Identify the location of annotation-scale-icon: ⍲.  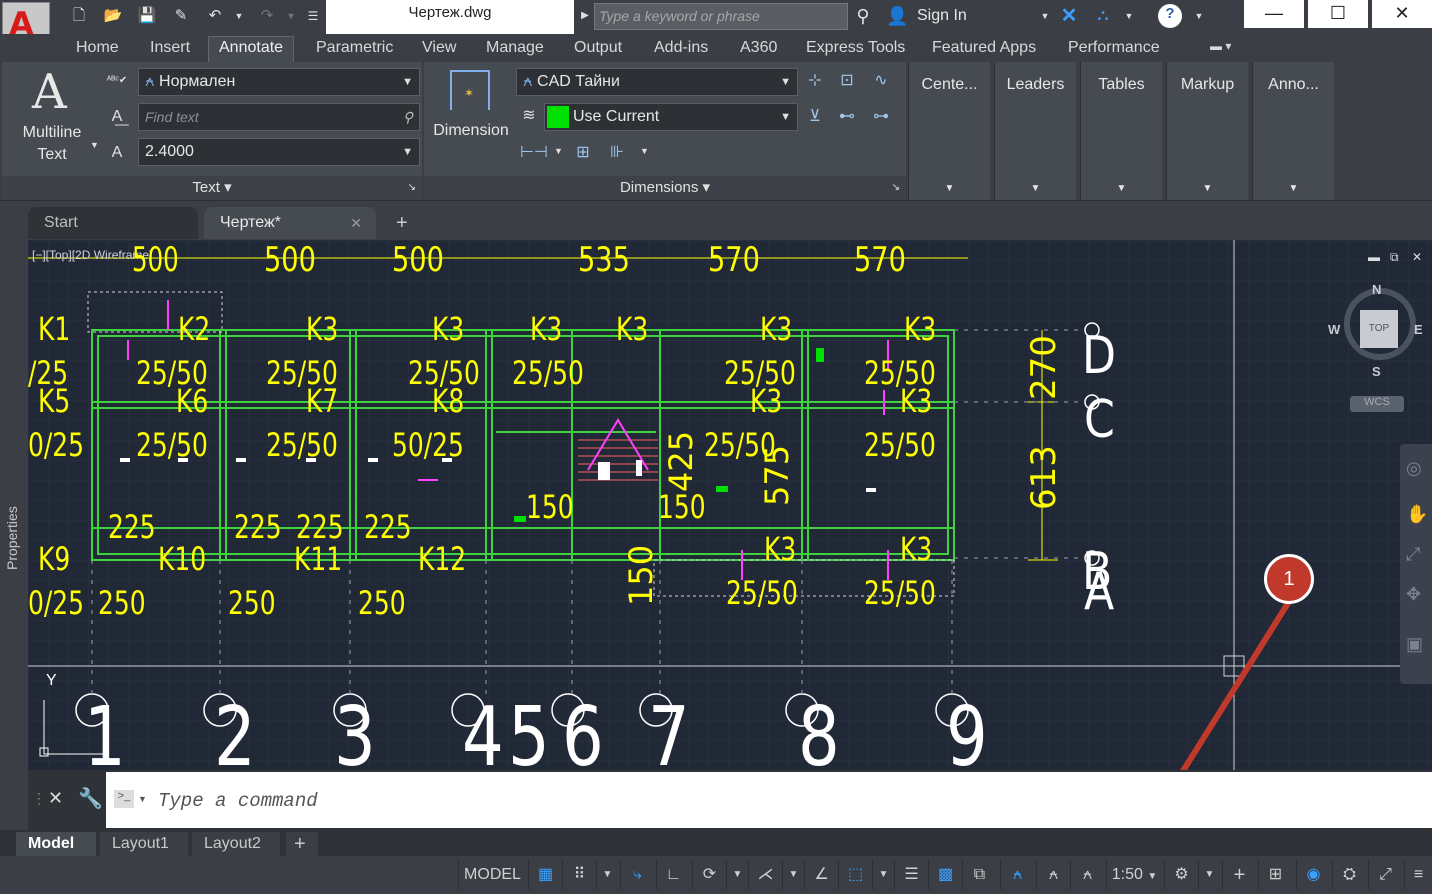
(1087, 875).